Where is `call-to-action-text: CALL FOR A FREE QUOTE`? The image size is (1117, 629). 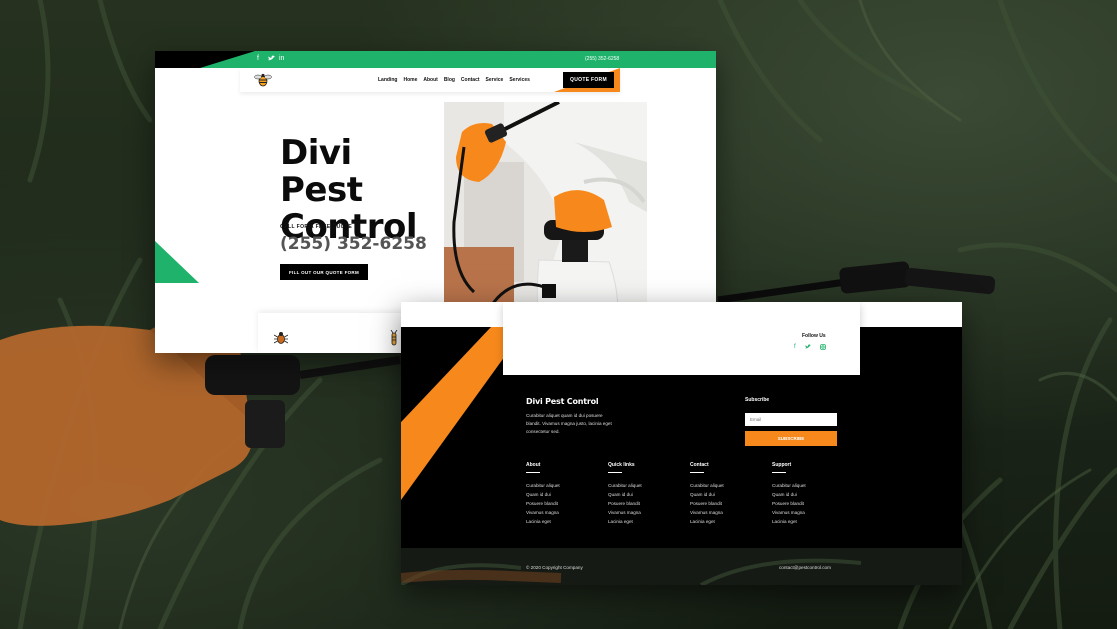
call-to-action-text: CALL FOR A FREE QUOTE is located at coordinates (316, 227).